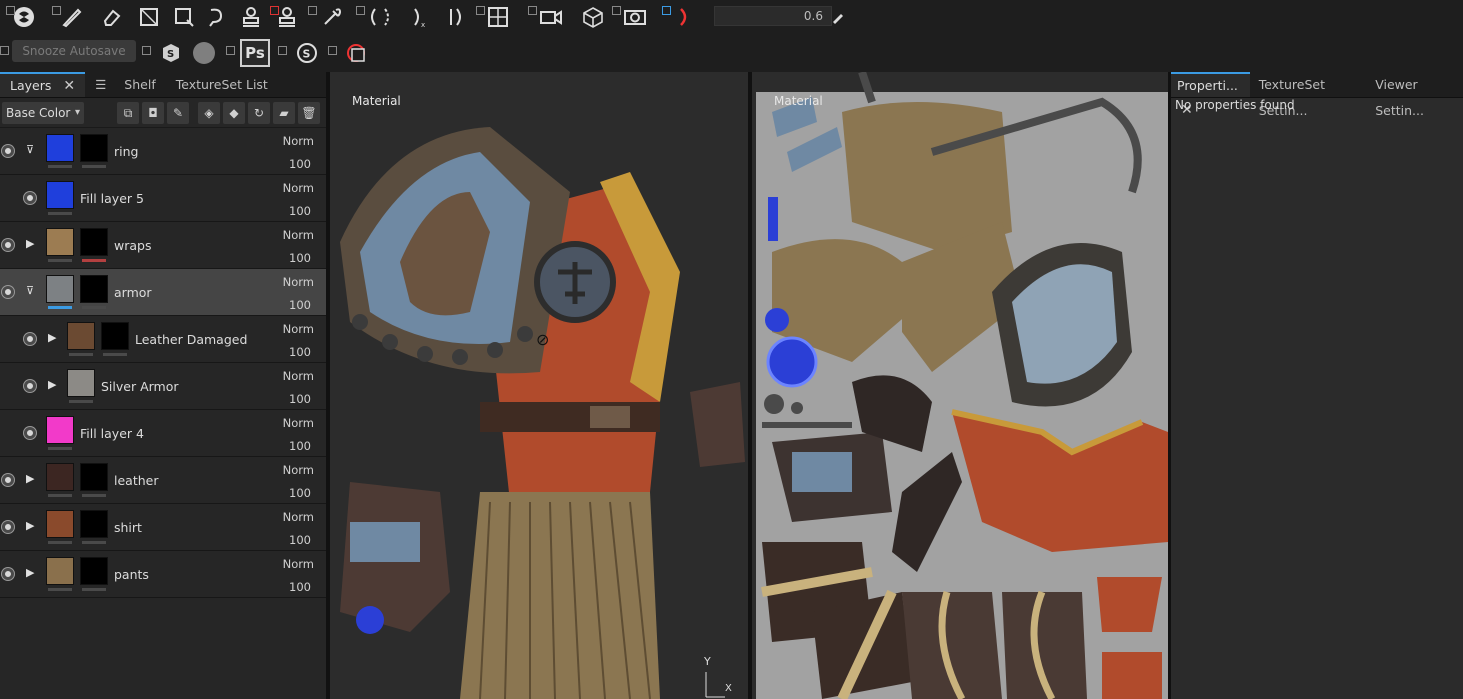 This screenshot has width=1463, height=699. Describe the element at coordinates (163, 574) in the screenshot. I see `layer-row: ▶ pants Norm 100` at that location.